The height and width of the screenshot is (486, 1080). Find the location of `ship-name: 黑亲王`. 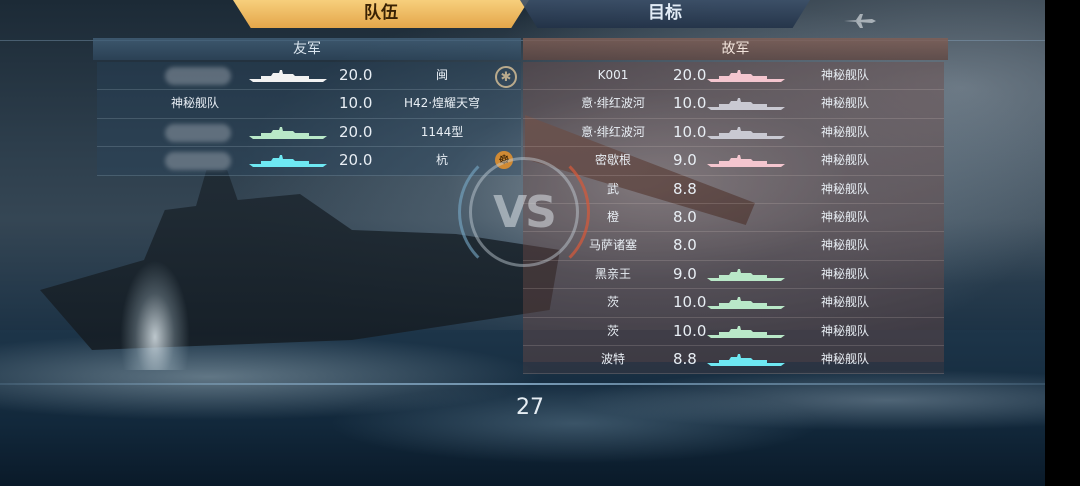

ship-name: 黑亲王 is located at coordinates (612, 273).